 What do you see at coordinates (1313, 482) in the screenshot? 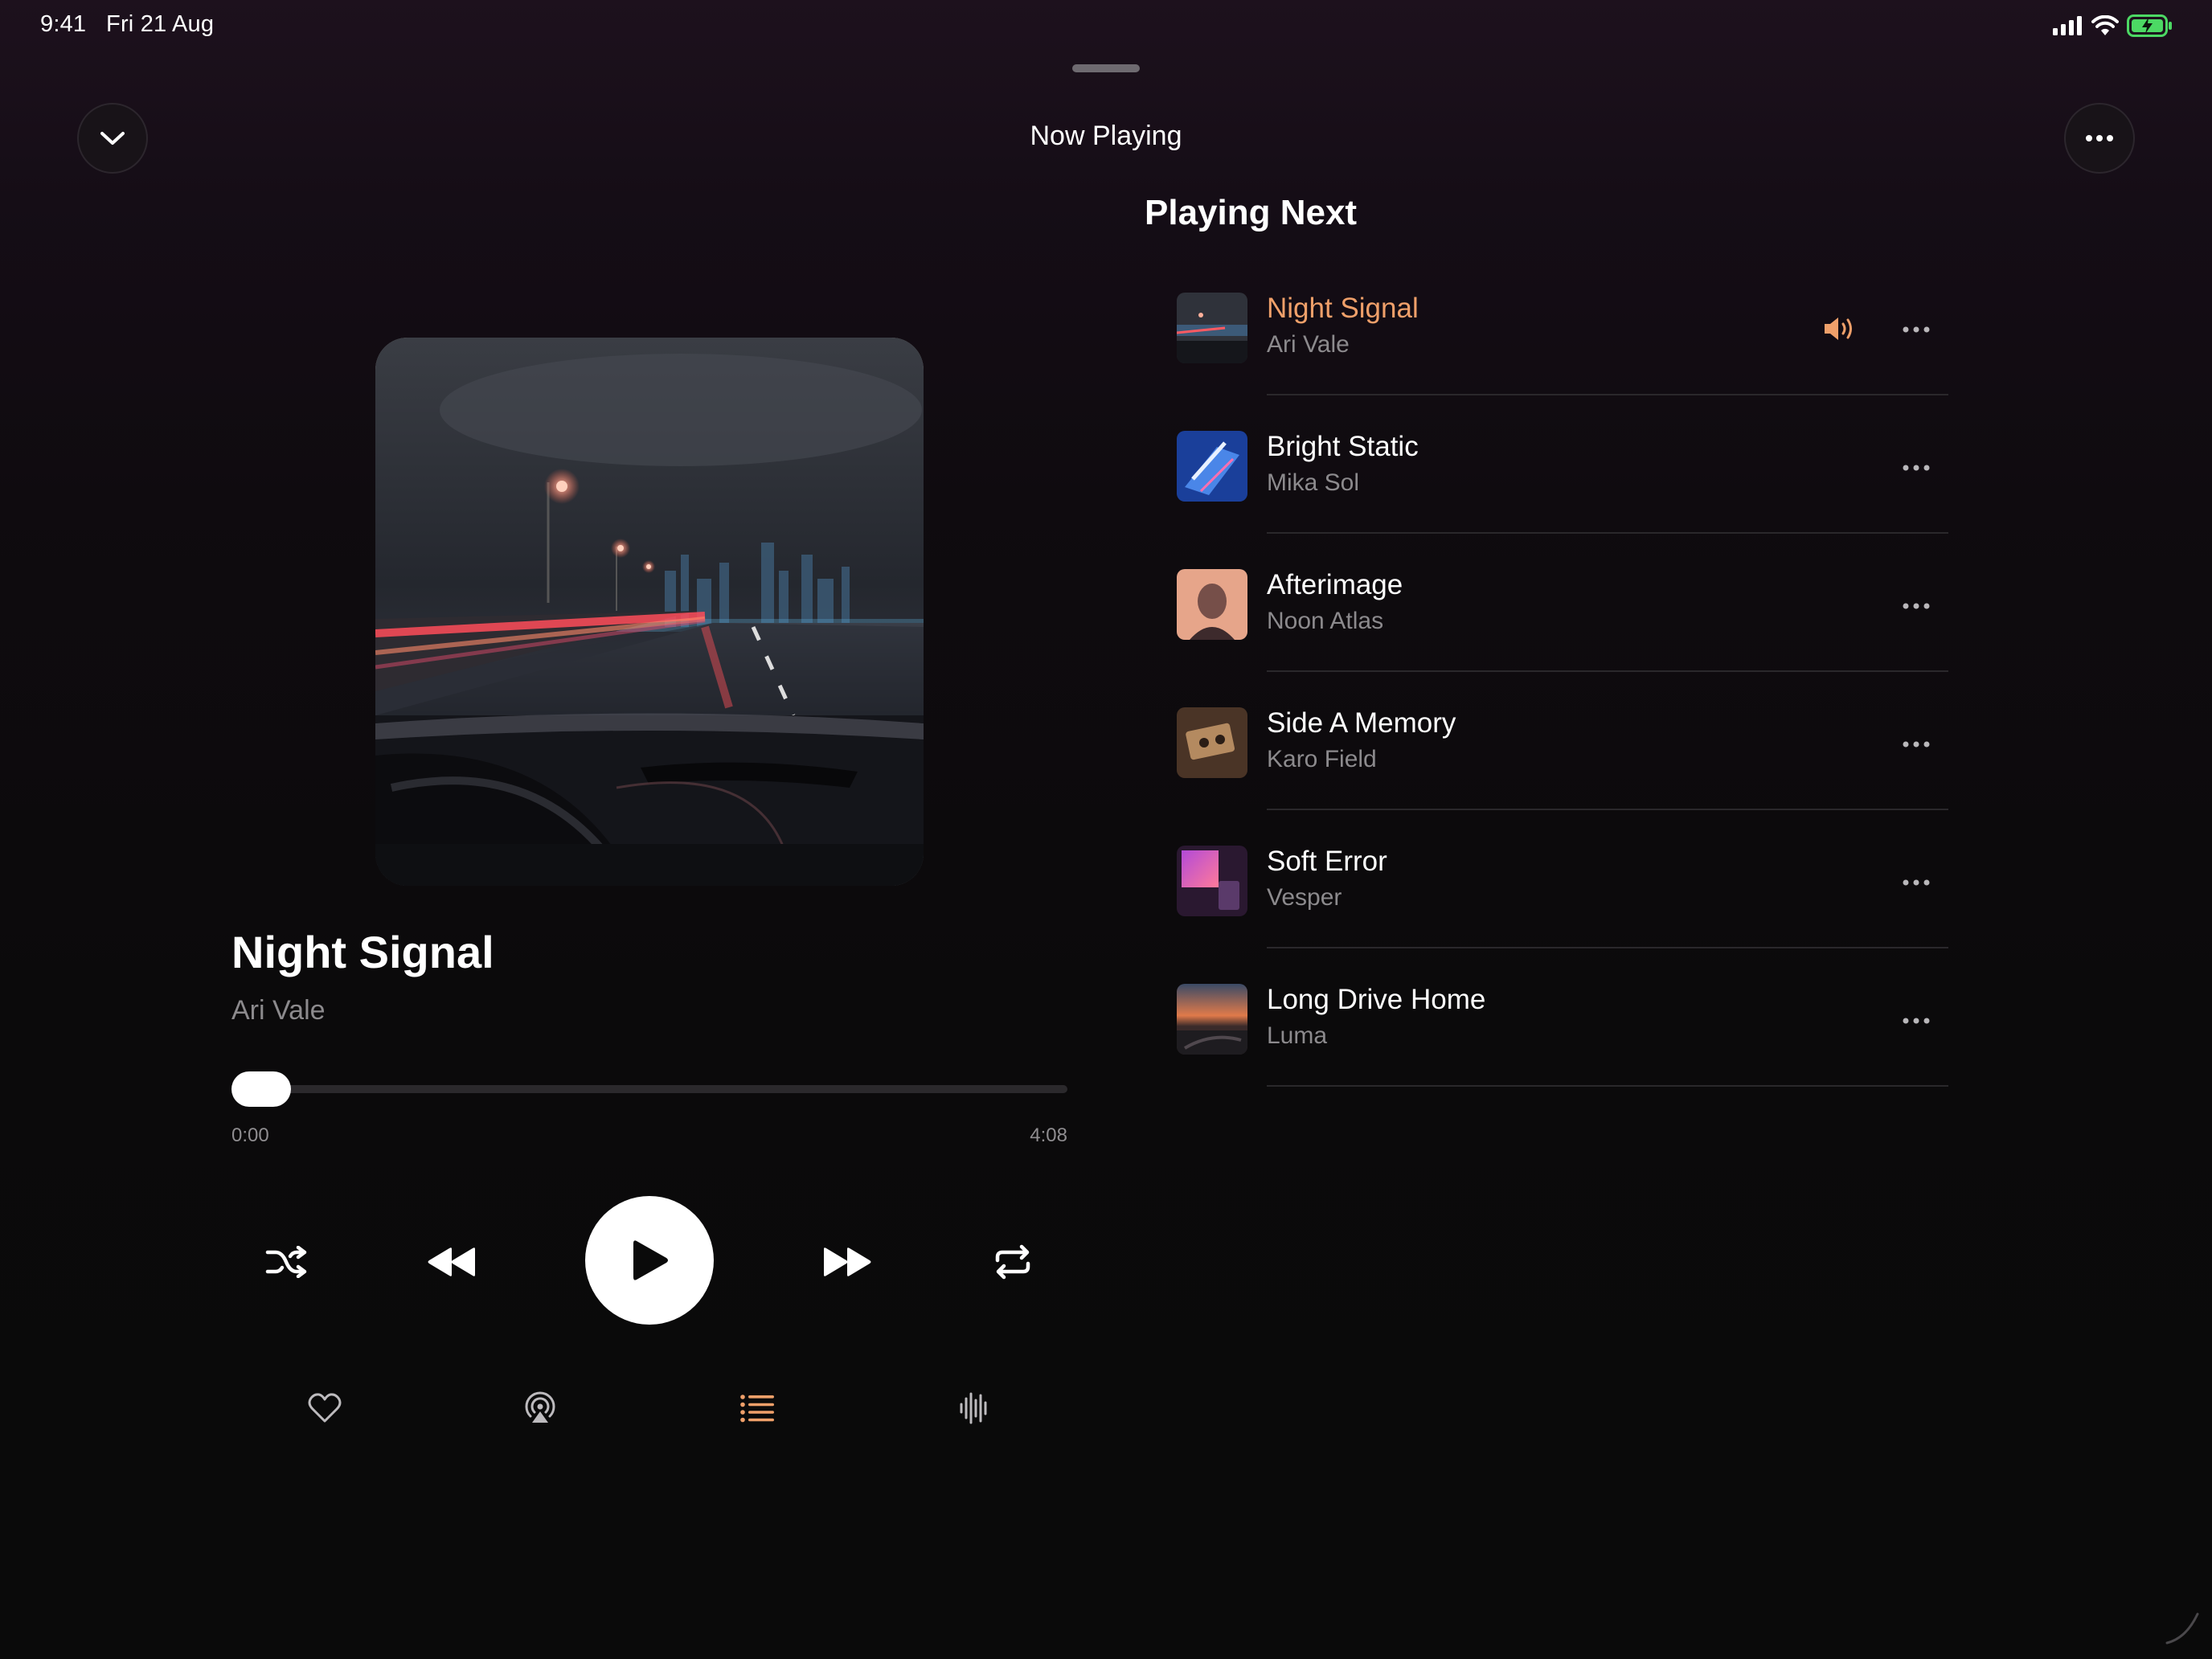
I see `queue-item-artist: Mika Sol` at bounding box center [1313, 482].